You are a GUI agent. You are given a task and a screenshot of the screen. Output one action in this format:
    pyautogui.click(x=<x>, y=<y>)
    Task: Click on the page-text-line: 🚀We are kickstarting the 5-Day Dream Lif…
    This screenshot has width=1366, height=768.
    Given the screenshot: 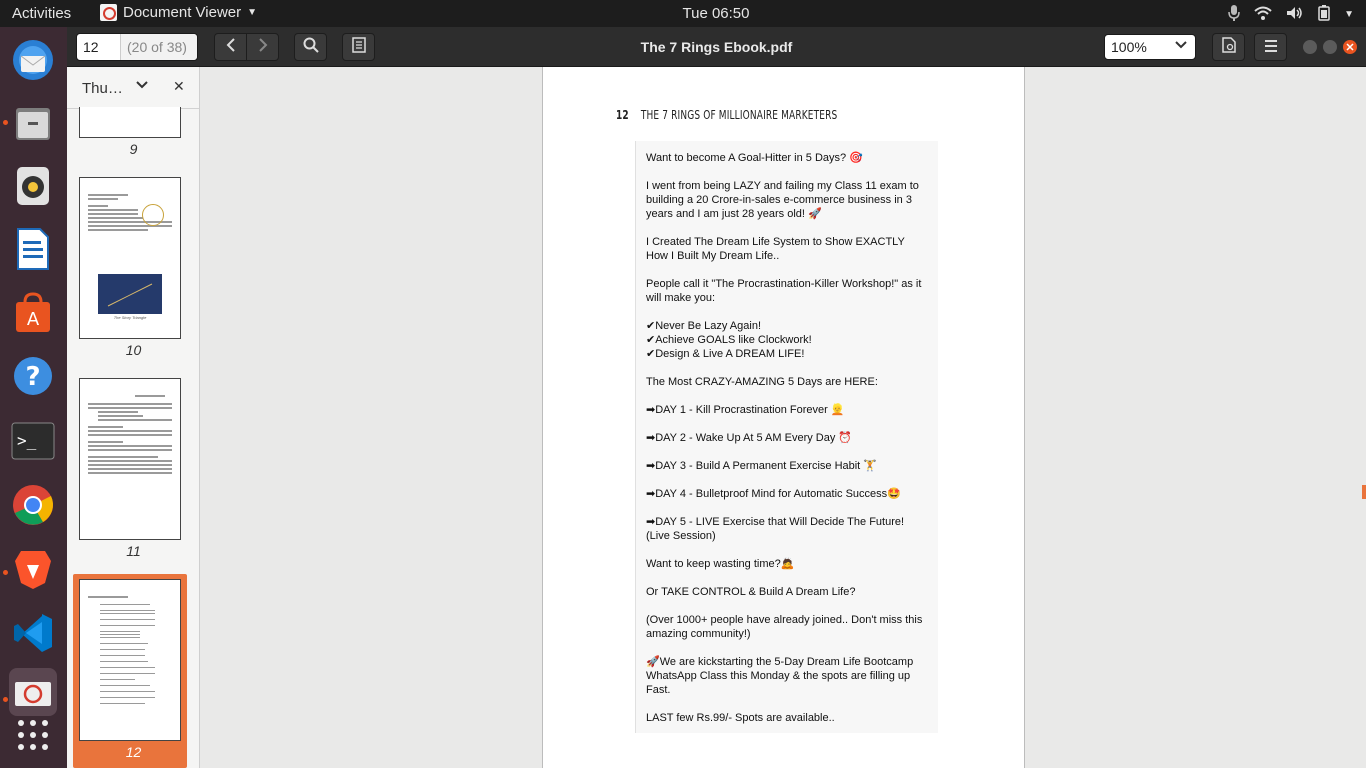 What is the action you would take?
    pyautogui.click(x=780, y=676)
    